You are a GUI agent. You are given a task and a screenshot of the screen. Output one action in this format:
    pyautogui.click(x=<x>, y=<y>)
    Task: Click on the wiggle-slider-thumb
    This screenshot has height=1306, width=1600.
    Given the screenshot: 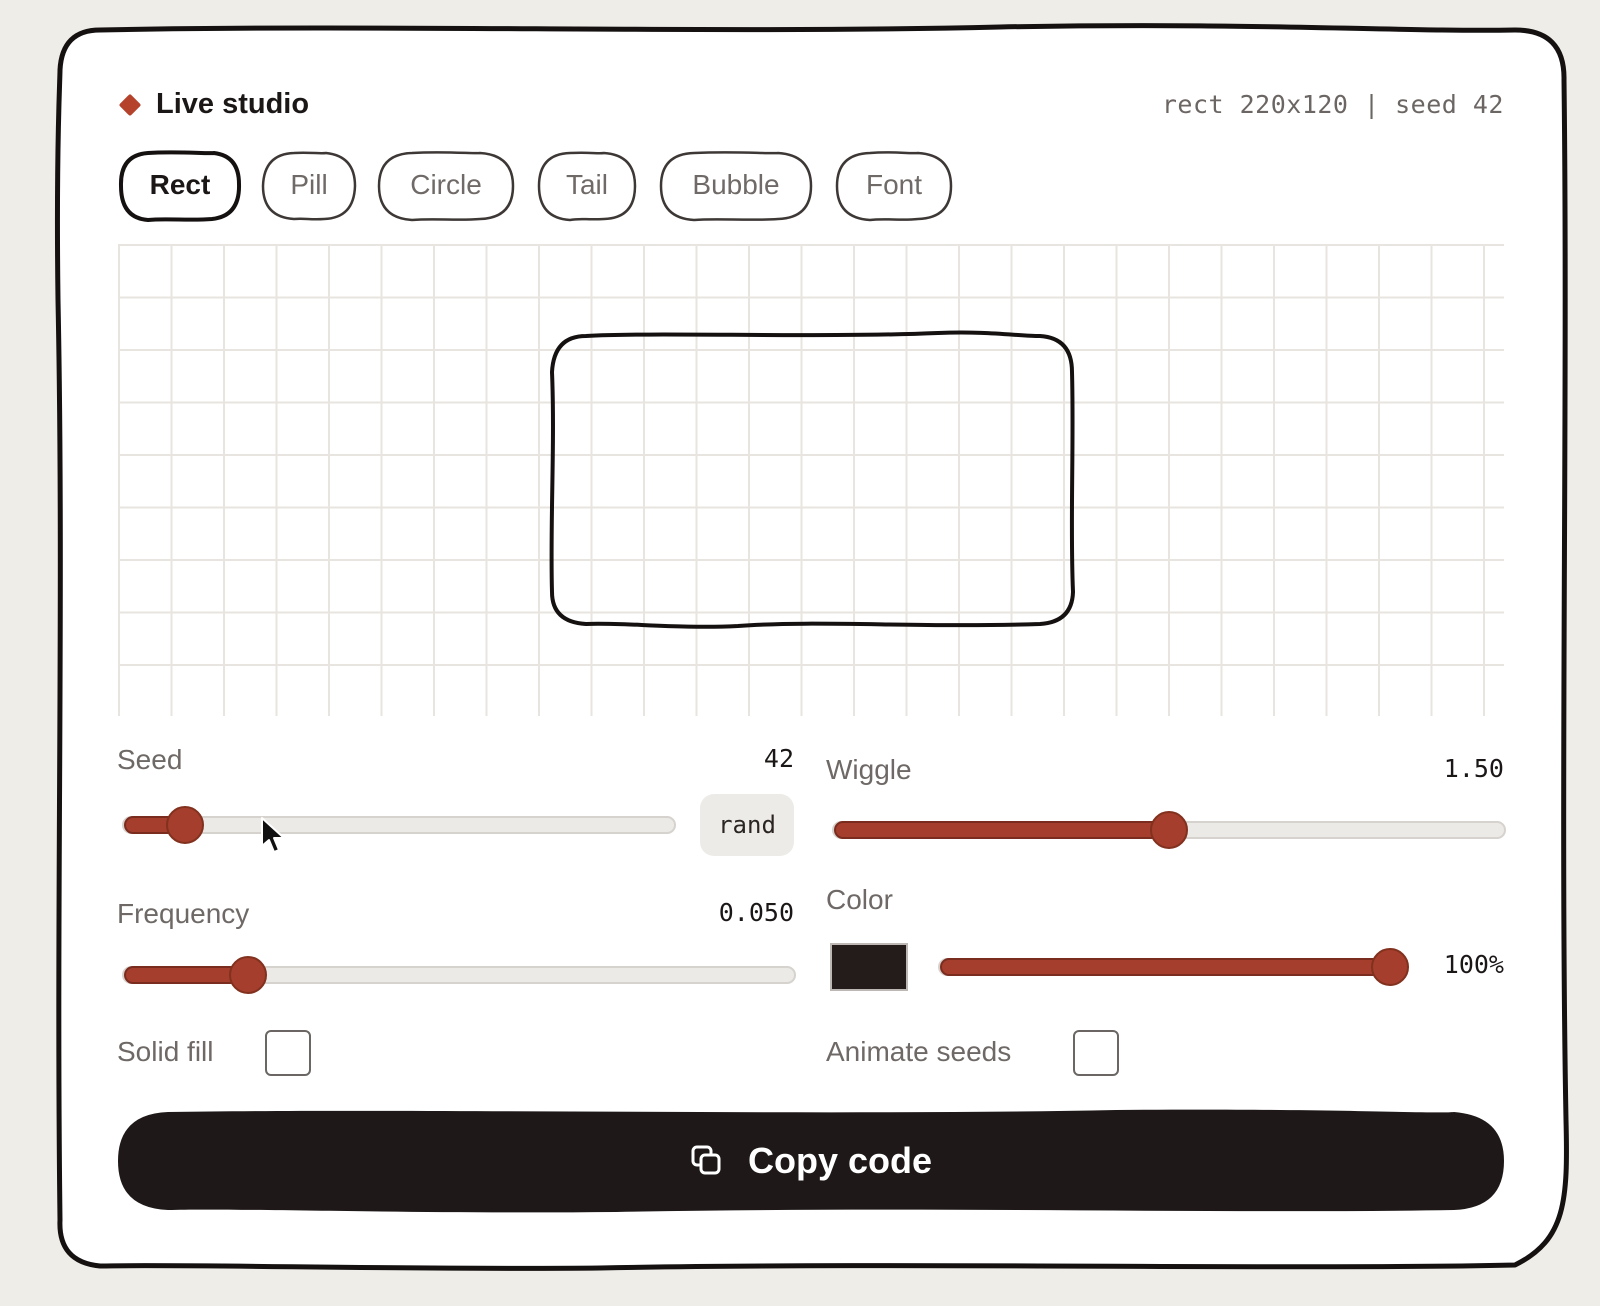 What is the action you would take?
    pyautogui.click(x=1169, y=830)
    